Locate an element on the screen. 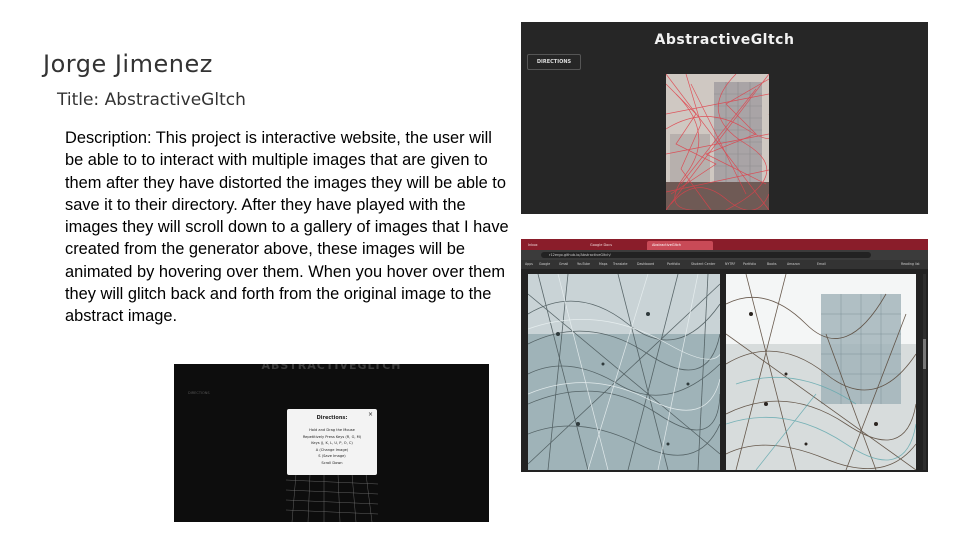 The width and height of the screenshot is (960, 540). directions-button: DIRECTIONS is located at coordinates (554, 62).